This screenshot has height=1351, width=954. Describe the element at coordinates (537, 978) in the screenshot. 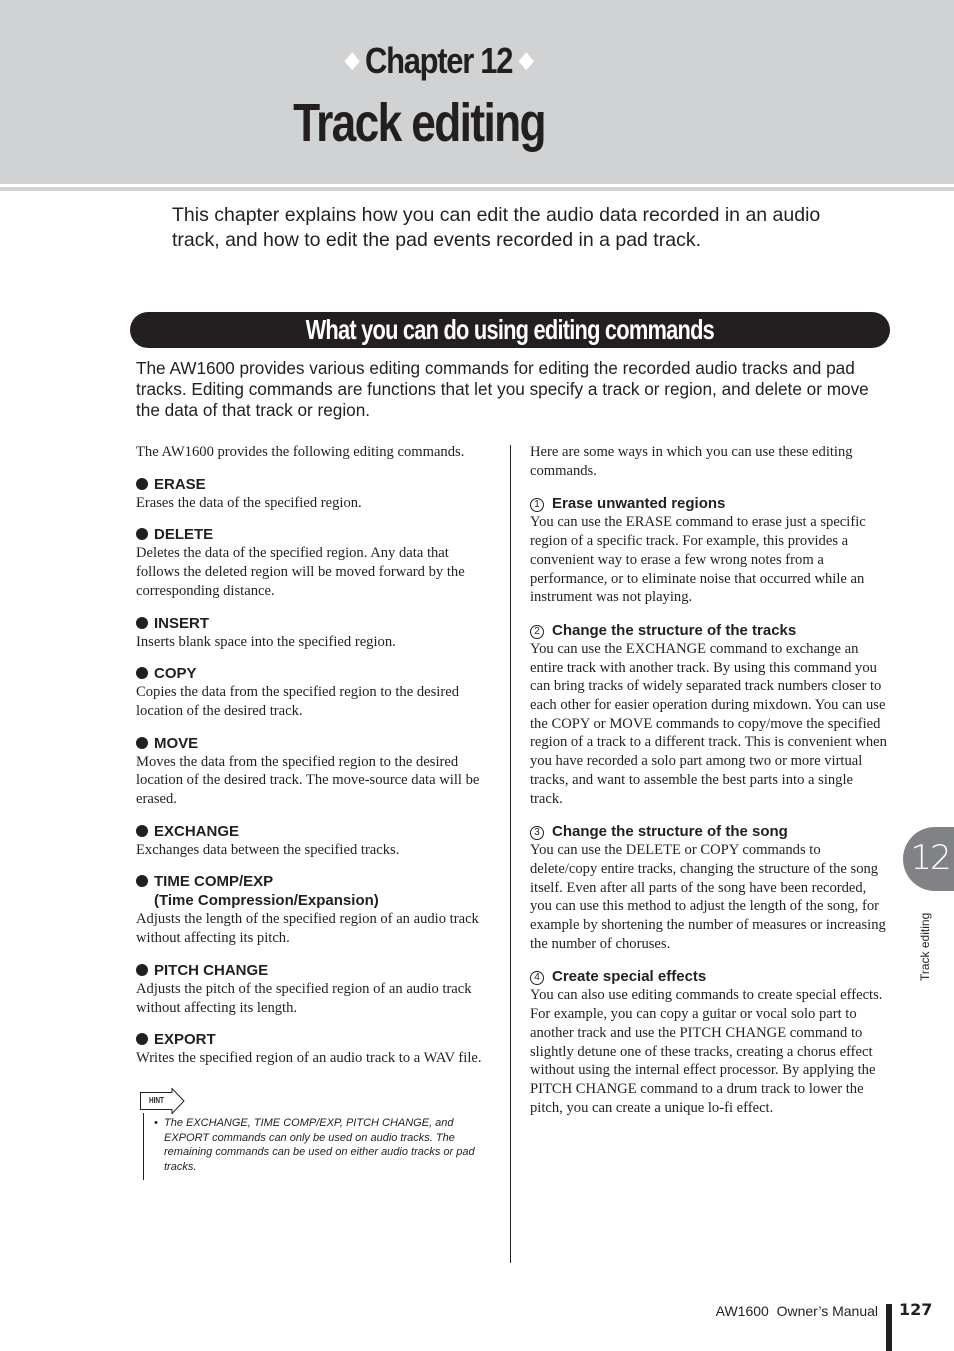

I see `circled-number-icon: 4` at that location.